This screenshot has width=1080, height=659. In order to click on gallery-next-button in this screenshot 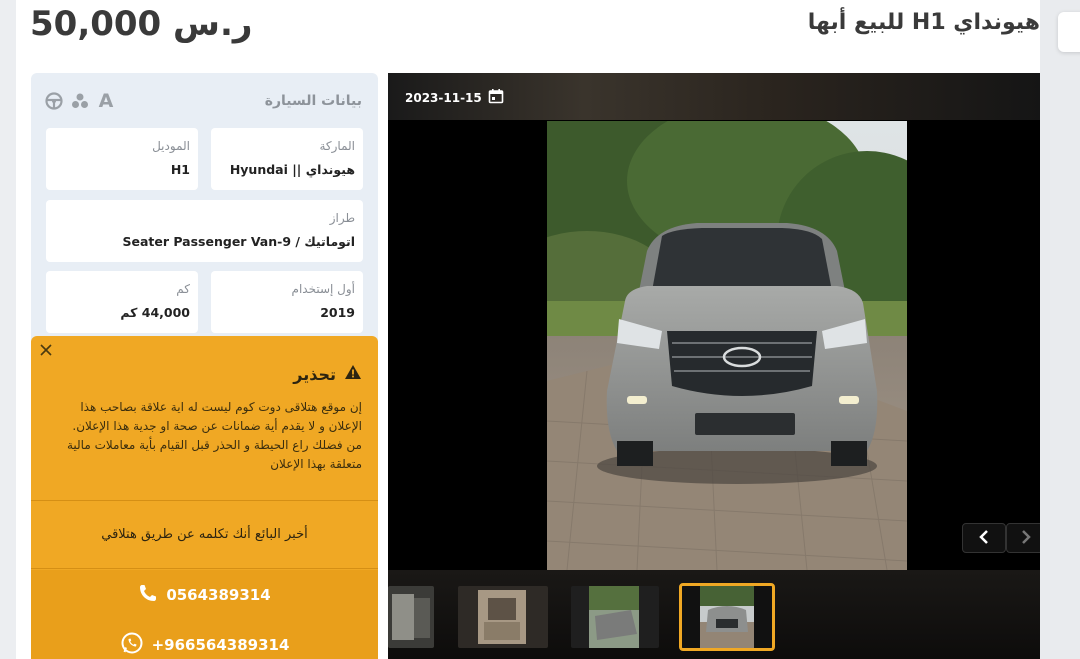, I will do `click(1023, 538)`.